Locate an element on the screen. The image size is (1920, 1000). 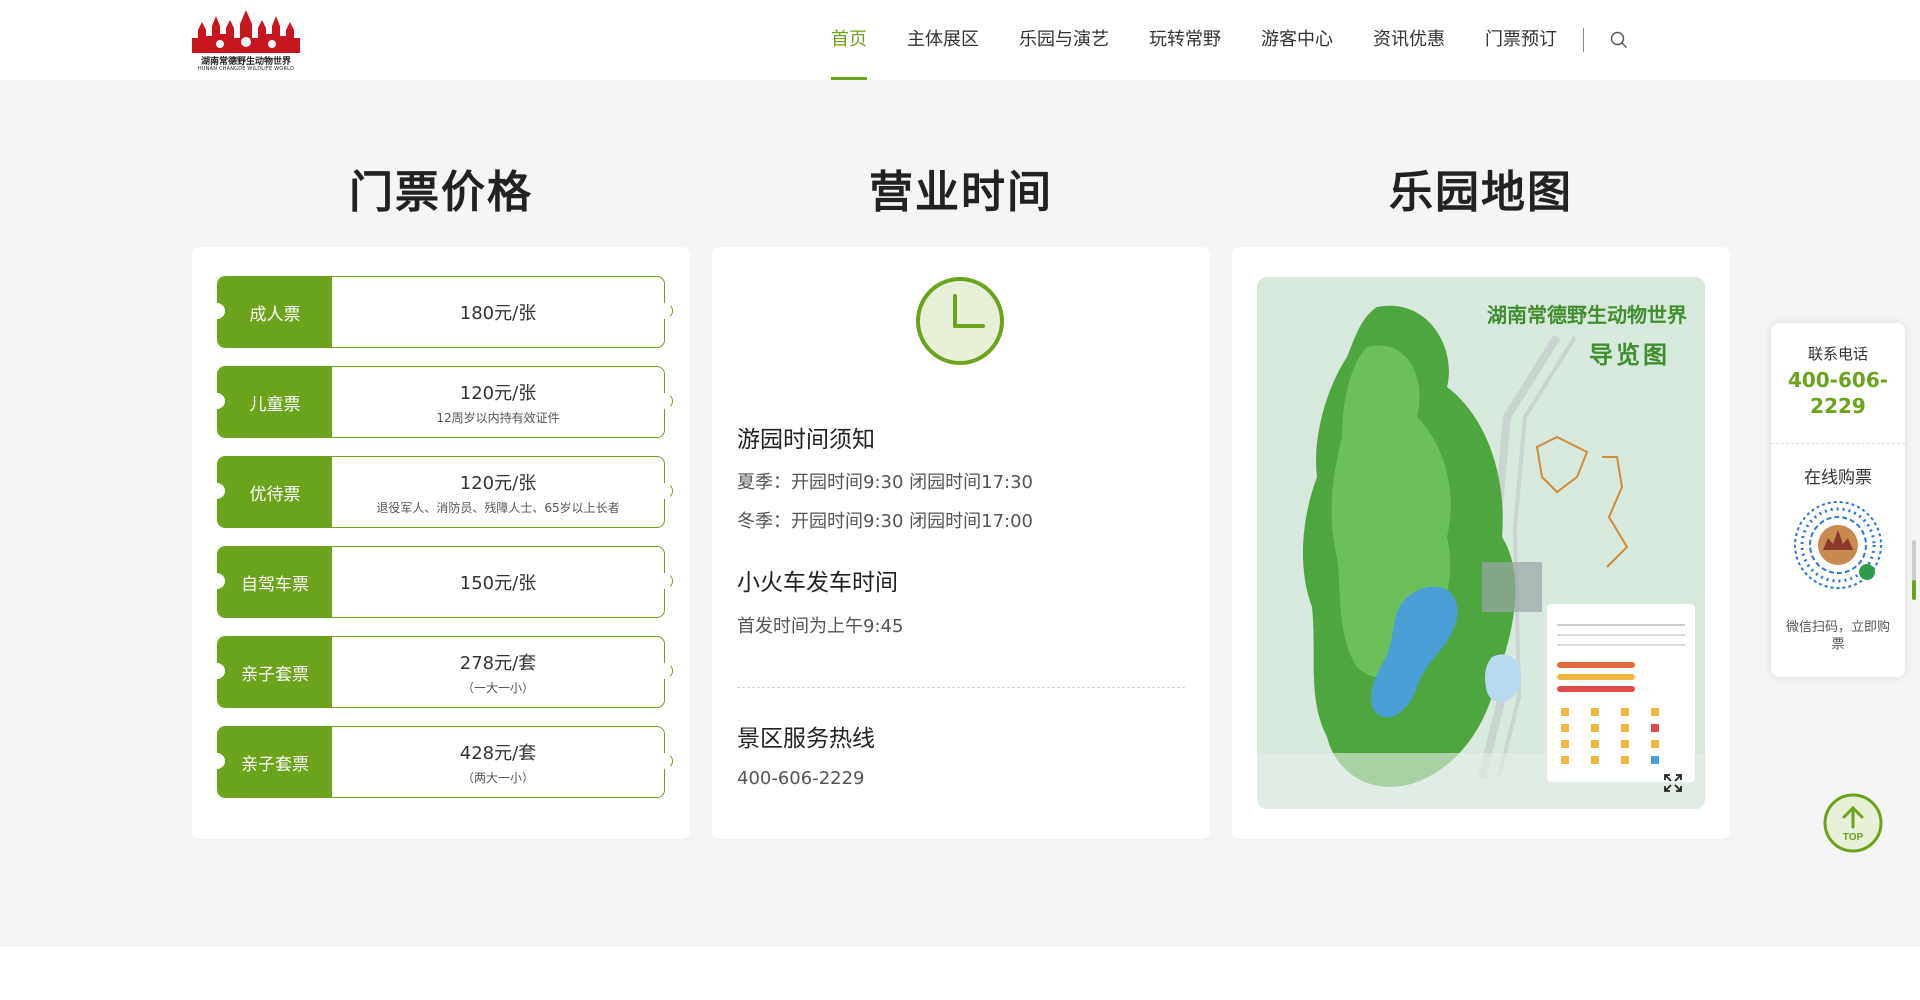
contact-side-panel: 联系电话 400-606-2229 在线购票 微信扫码，立即购票 is located at coordinates (1838, 500).